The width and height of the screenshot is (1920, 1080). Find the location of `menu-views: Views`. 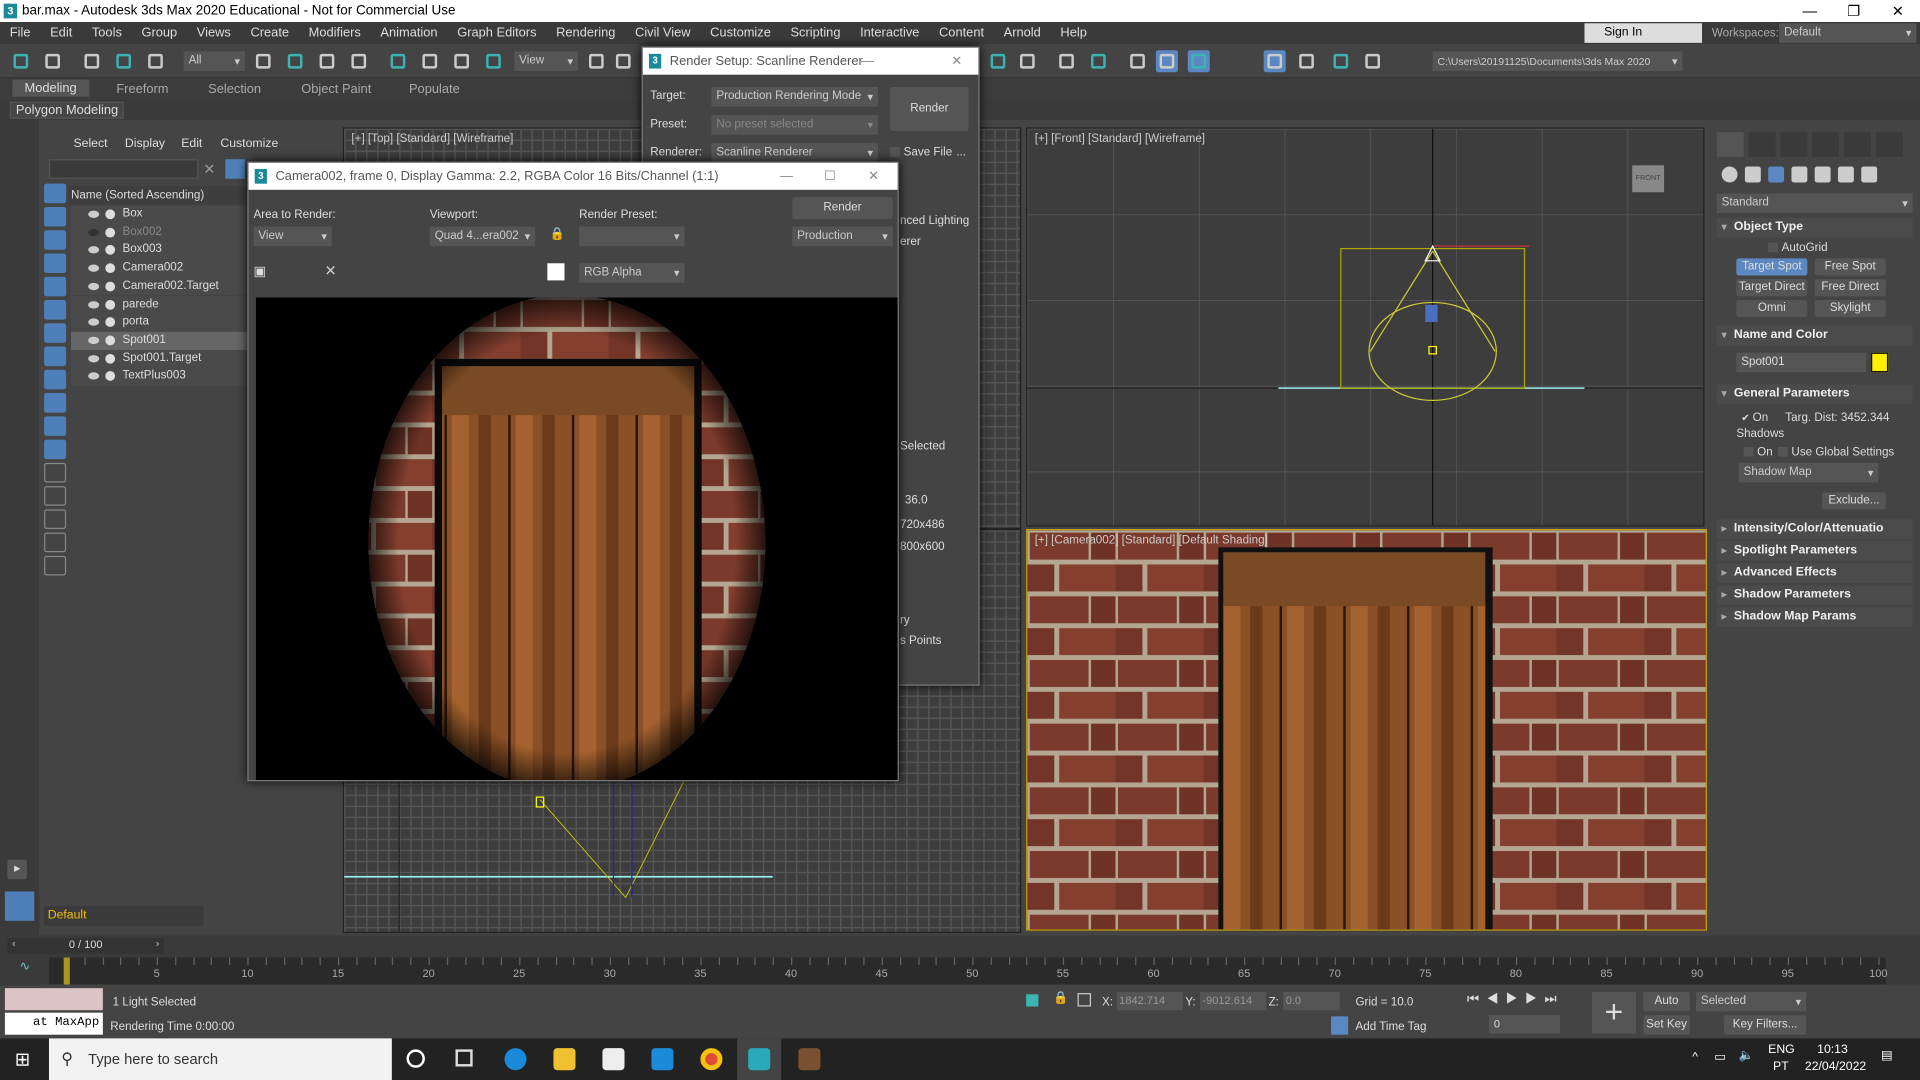

menu-views: Views is located at coordinates (214, 33).